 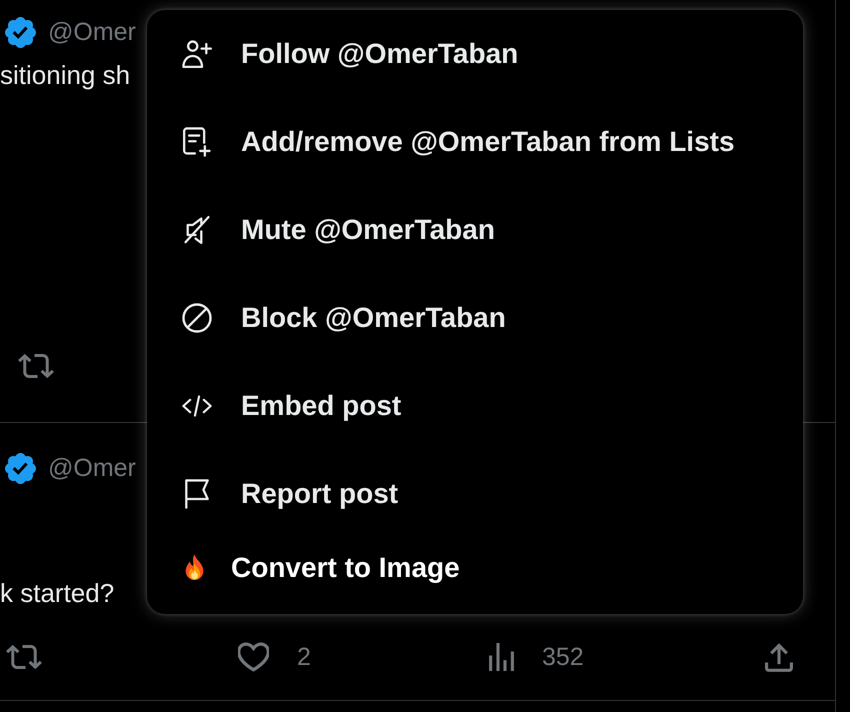 I want to click on flame-icon, so click(x=194, y=568).